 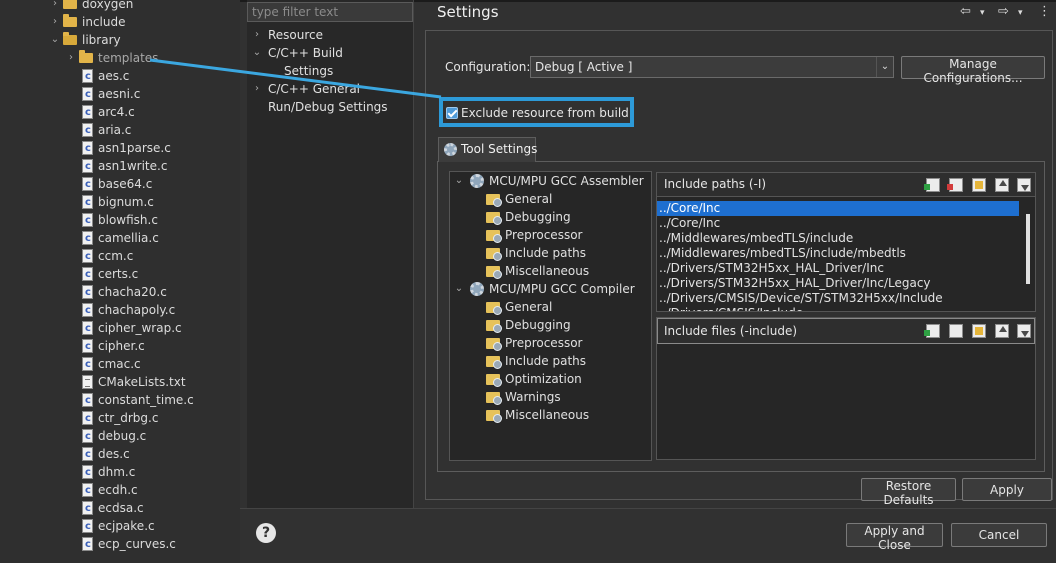 I want to click on tree-file: camellia.c, so click(x=120, y=238).